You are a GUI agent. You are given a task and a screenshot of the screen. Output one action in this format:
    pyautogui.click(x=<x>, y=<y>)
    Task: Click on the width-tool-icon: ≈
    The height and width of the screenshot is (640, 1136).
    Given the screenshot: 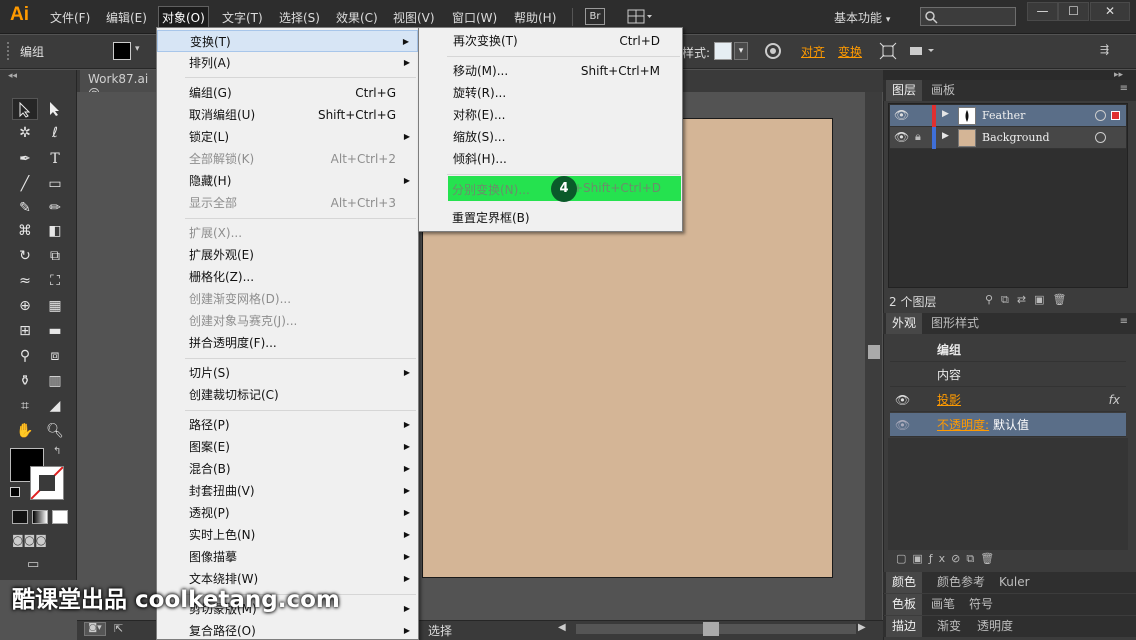 What is the action you would take?
    pyautogui.click(x=25, y=281)
    